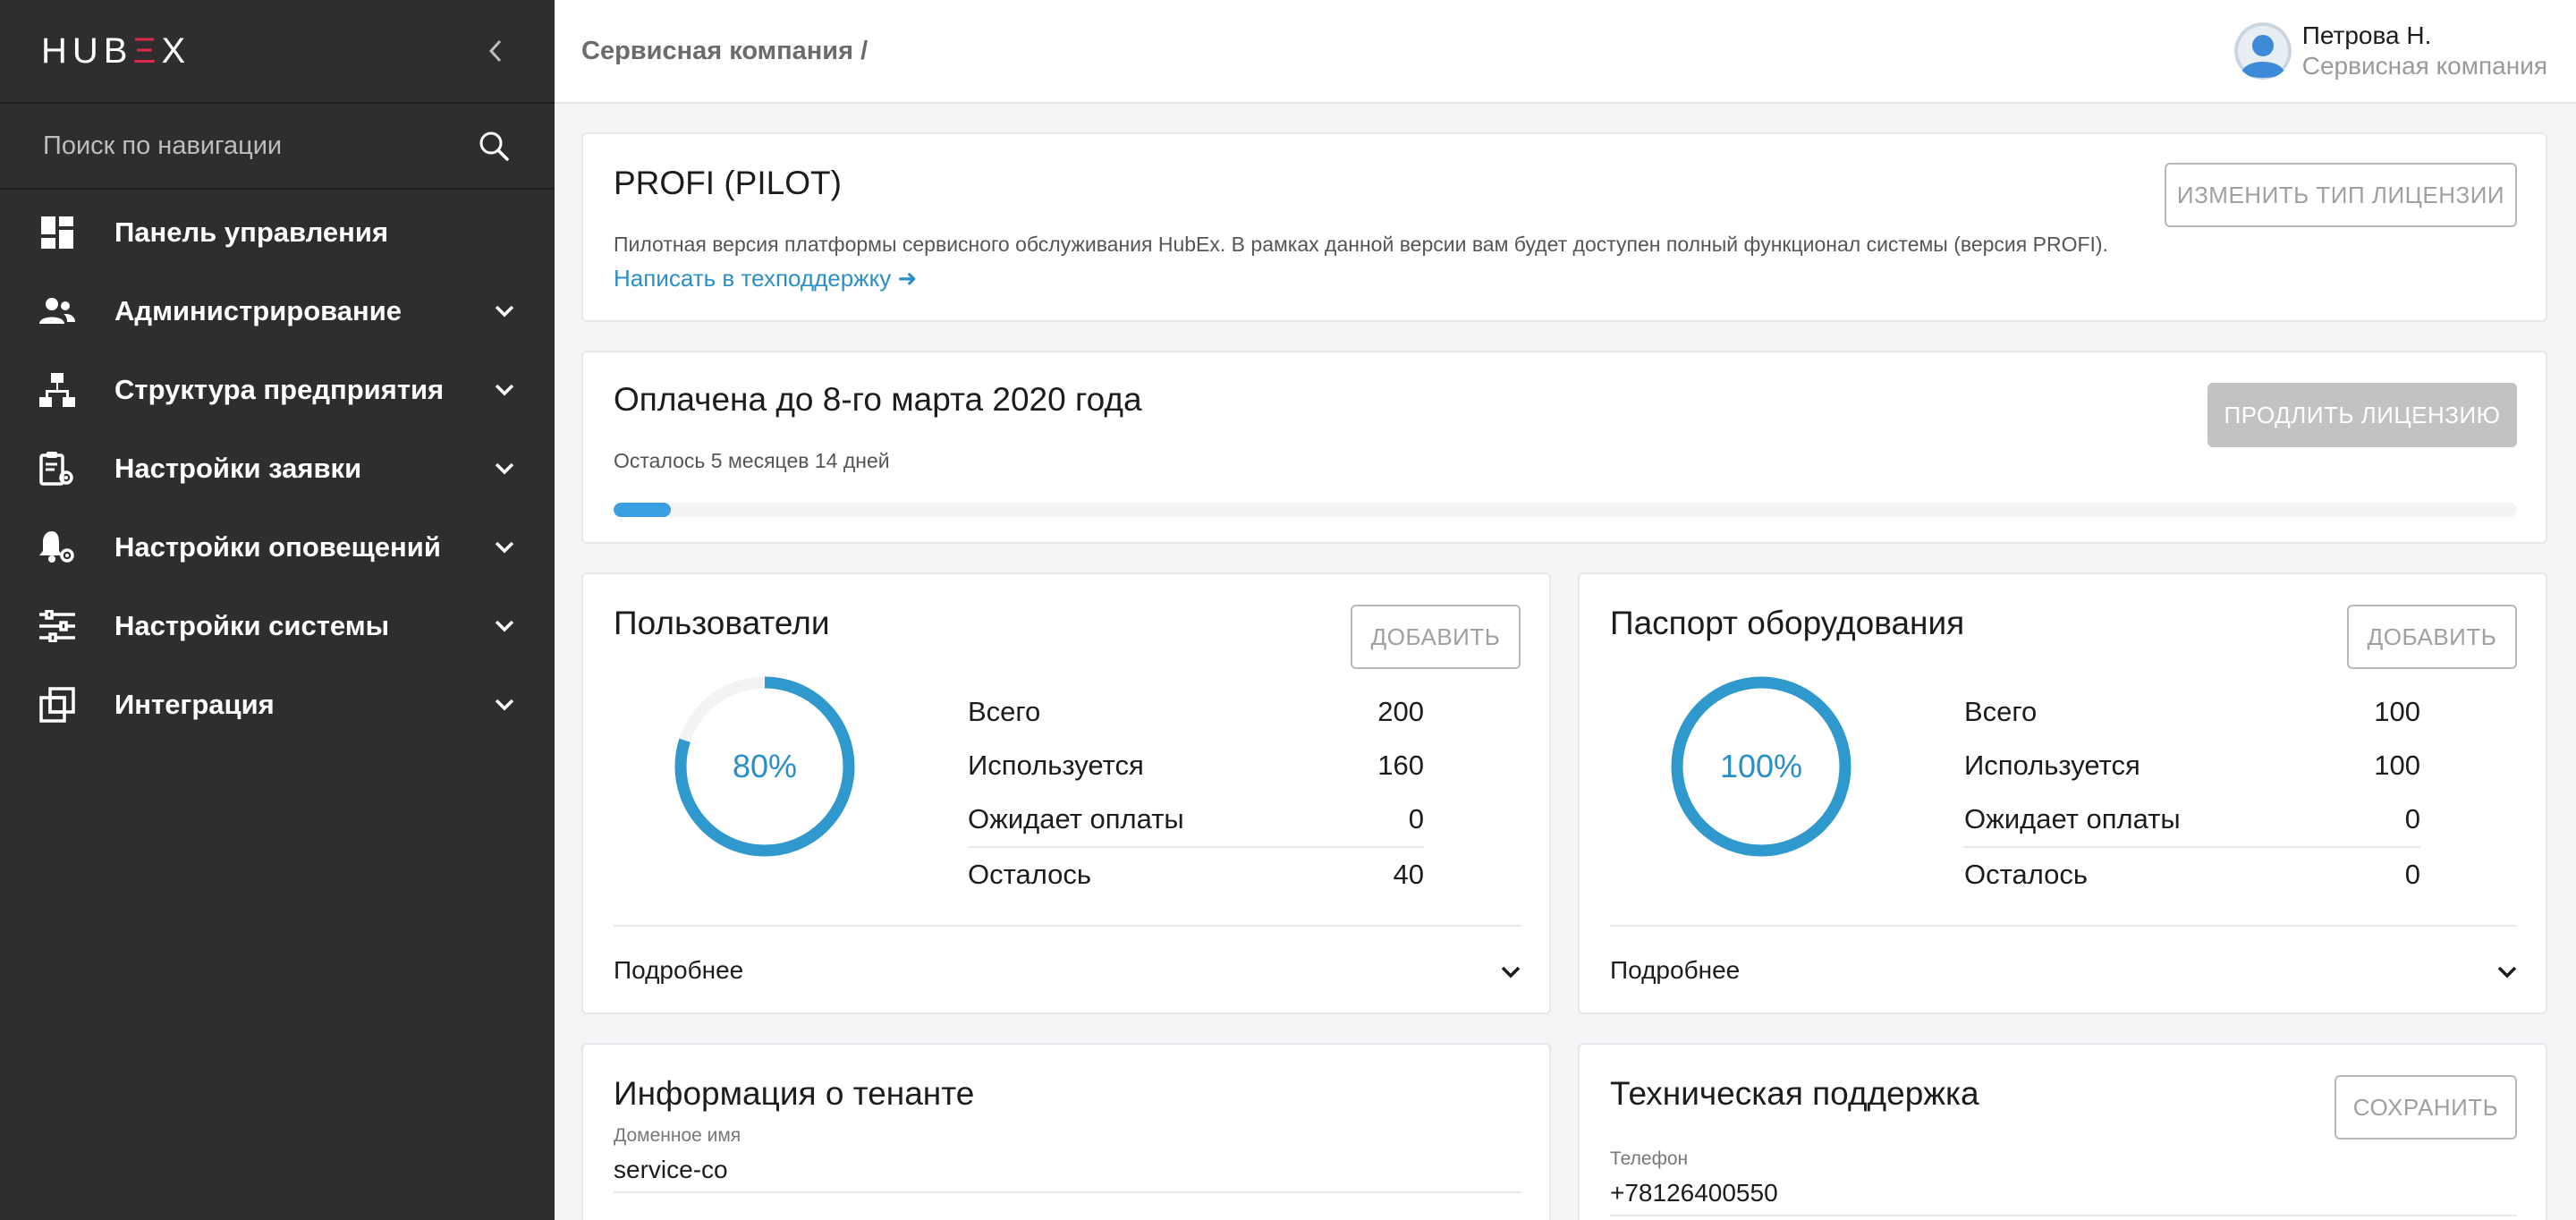 Image resolution: width=2576 pixels, height=1220 pixels. I want to click on sidebar-item-system-settings: Настройки системы, so click(277, 626).